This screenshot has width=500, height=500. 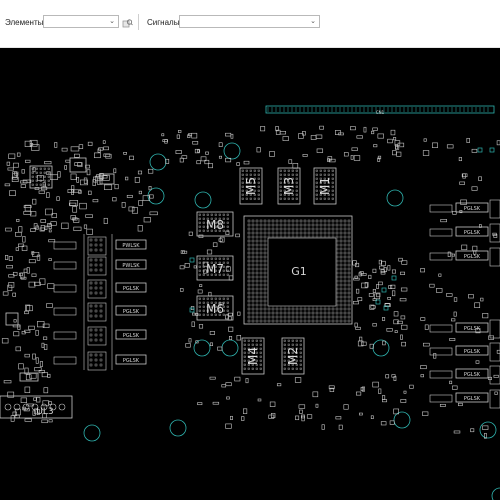 I want to click on elements-select: ⌄, so click(x=81, y=21).